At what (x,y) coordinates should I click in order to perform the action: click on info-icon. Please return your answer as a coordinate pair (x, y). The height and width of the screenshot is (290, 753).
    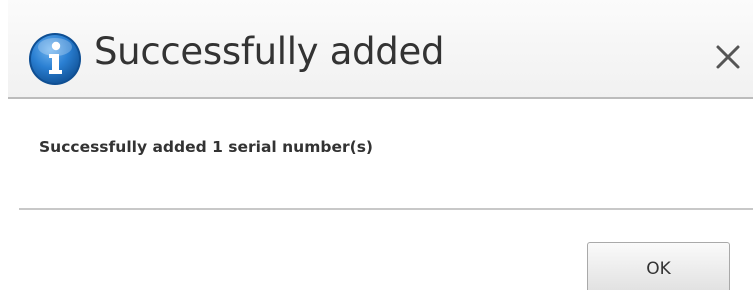
    Looking at the image, I should click on (55, 59).